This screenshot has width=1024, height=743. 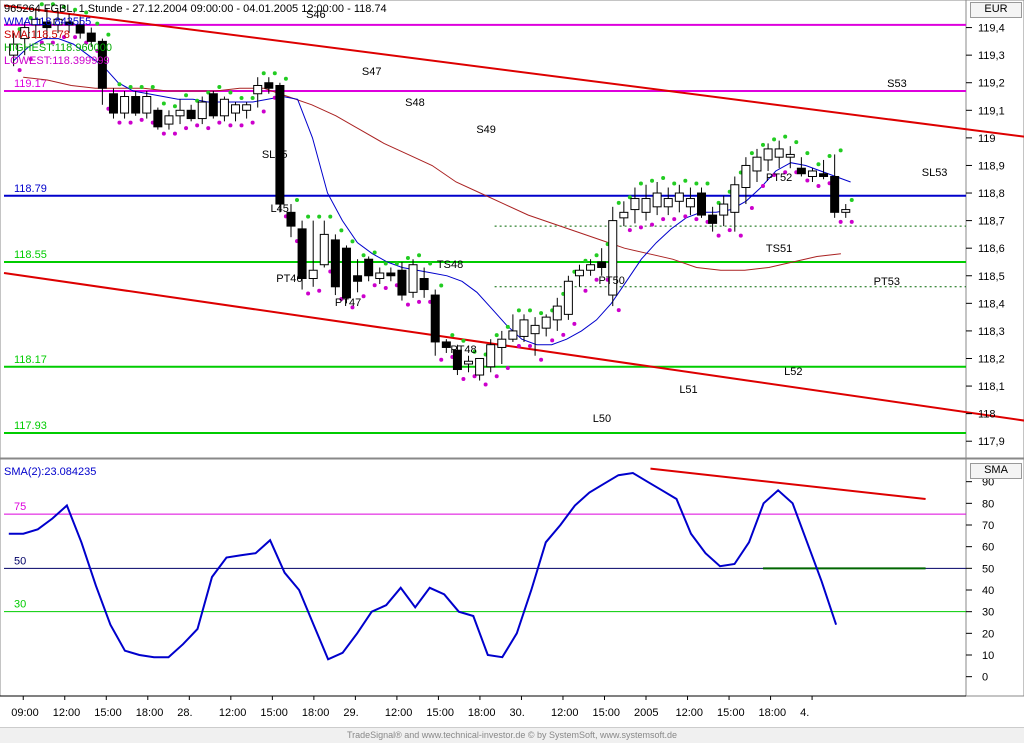 I want to click on y-tick-label: 118, so click(x=987, y=415).